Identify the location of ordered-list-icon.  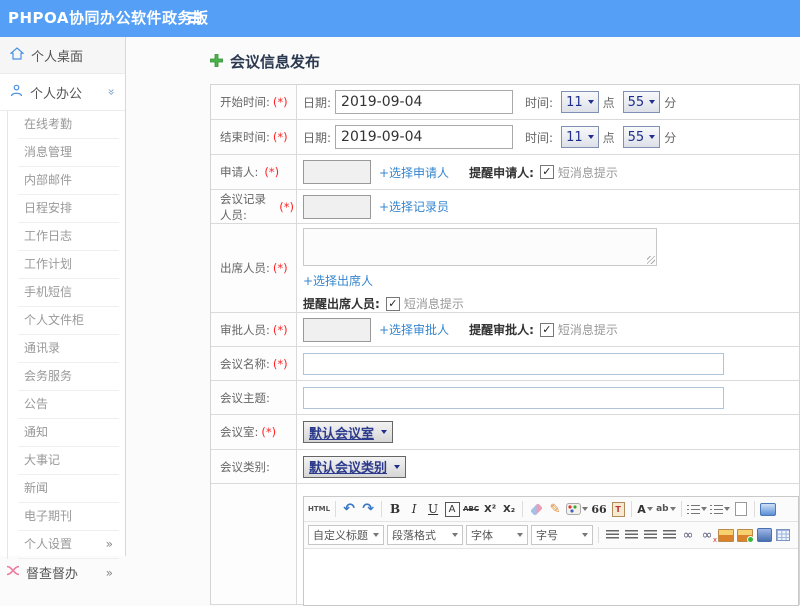
(696, 509).